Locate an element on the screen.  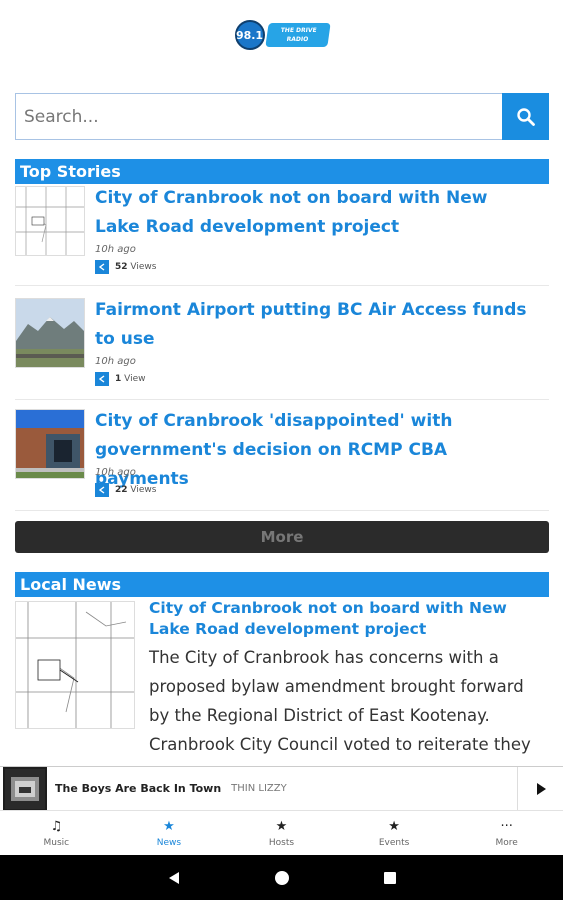
search-bar is located at coordinates (282, 116).